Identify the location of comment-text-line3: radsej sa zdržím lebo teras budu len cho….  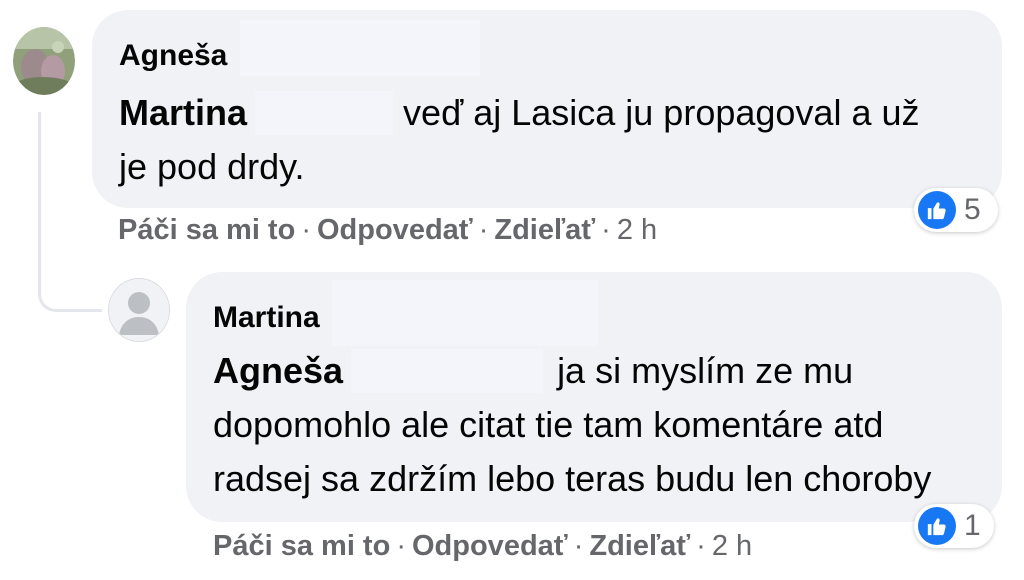
(572, 478).